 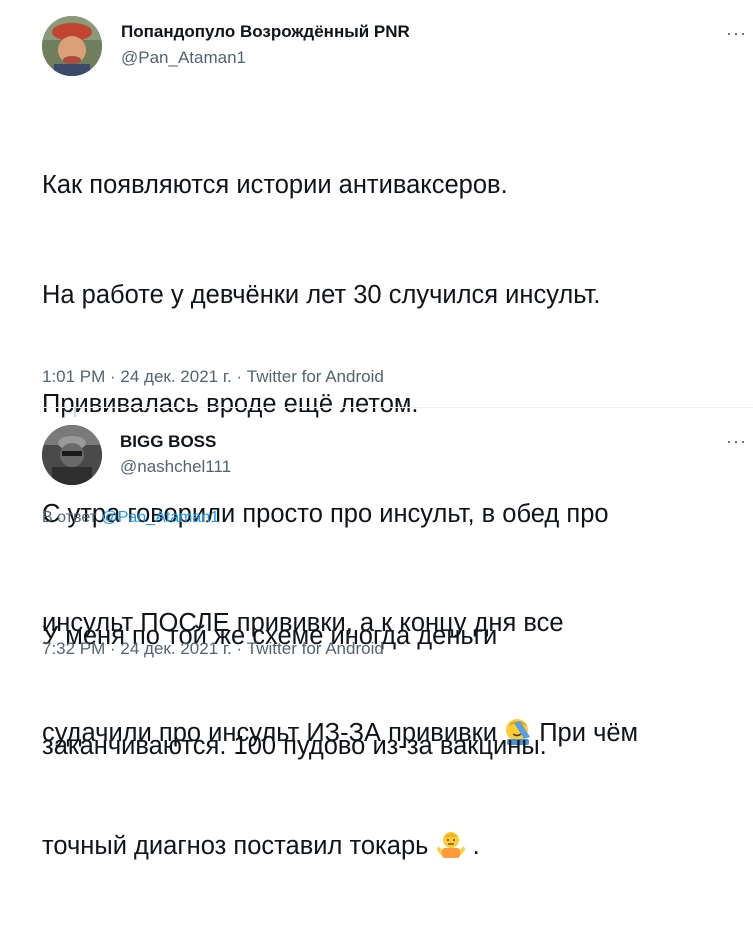 What do you see at coordinates (275, 185) in the screenshot?
I see `tweet-line: Как появляются истории антиваксеров.` at bounding box center [275, 185].